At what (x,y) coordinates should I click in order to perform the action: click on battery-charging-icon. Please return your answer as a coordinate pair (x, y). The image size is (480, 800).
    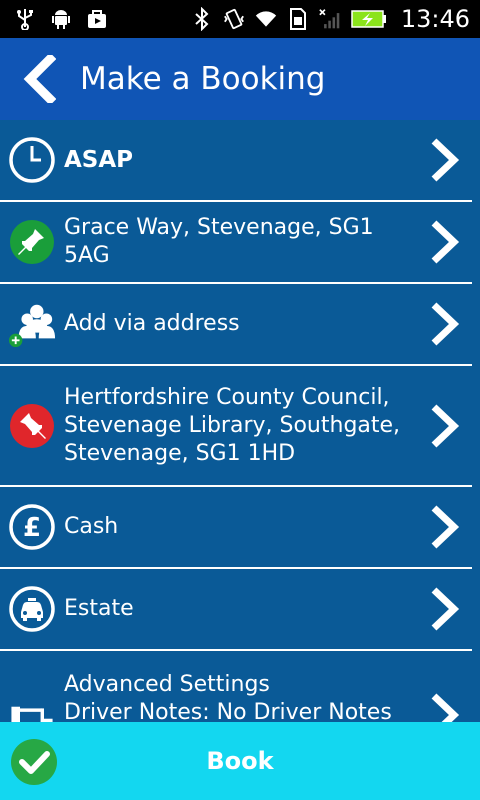
    Looking at the image, I should click on (369, 19).